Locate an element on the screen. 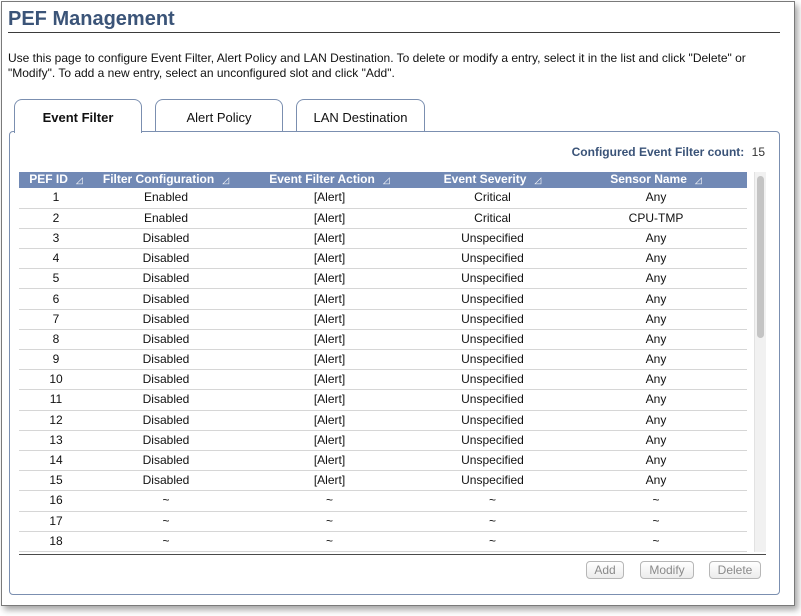 The image size is (801, 616). configured-count-label: Configured Event Filter count: is located at coordinates (658, 152).